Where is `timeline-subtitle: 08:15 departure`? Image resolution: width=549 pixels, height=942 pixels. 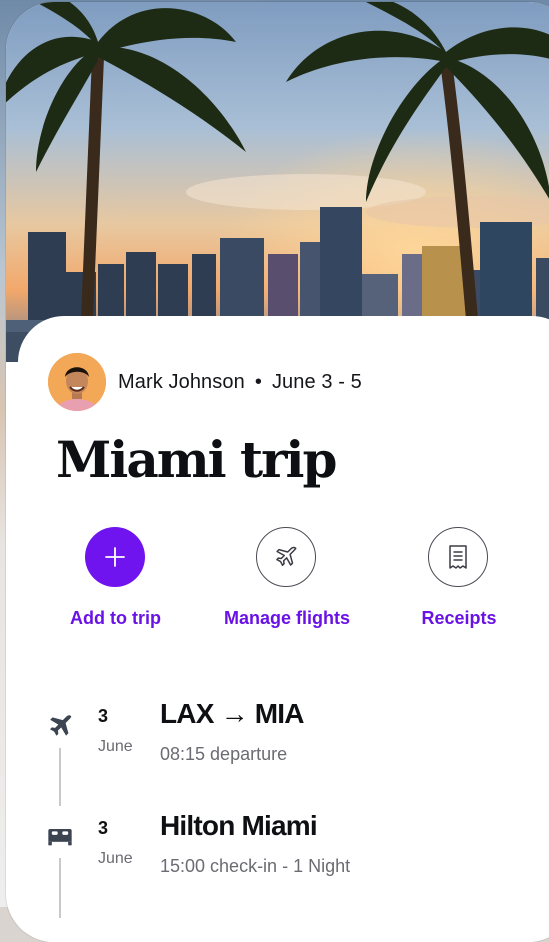
timeline-subtitle: 08:15 departure is located at coordinates (224, 754).